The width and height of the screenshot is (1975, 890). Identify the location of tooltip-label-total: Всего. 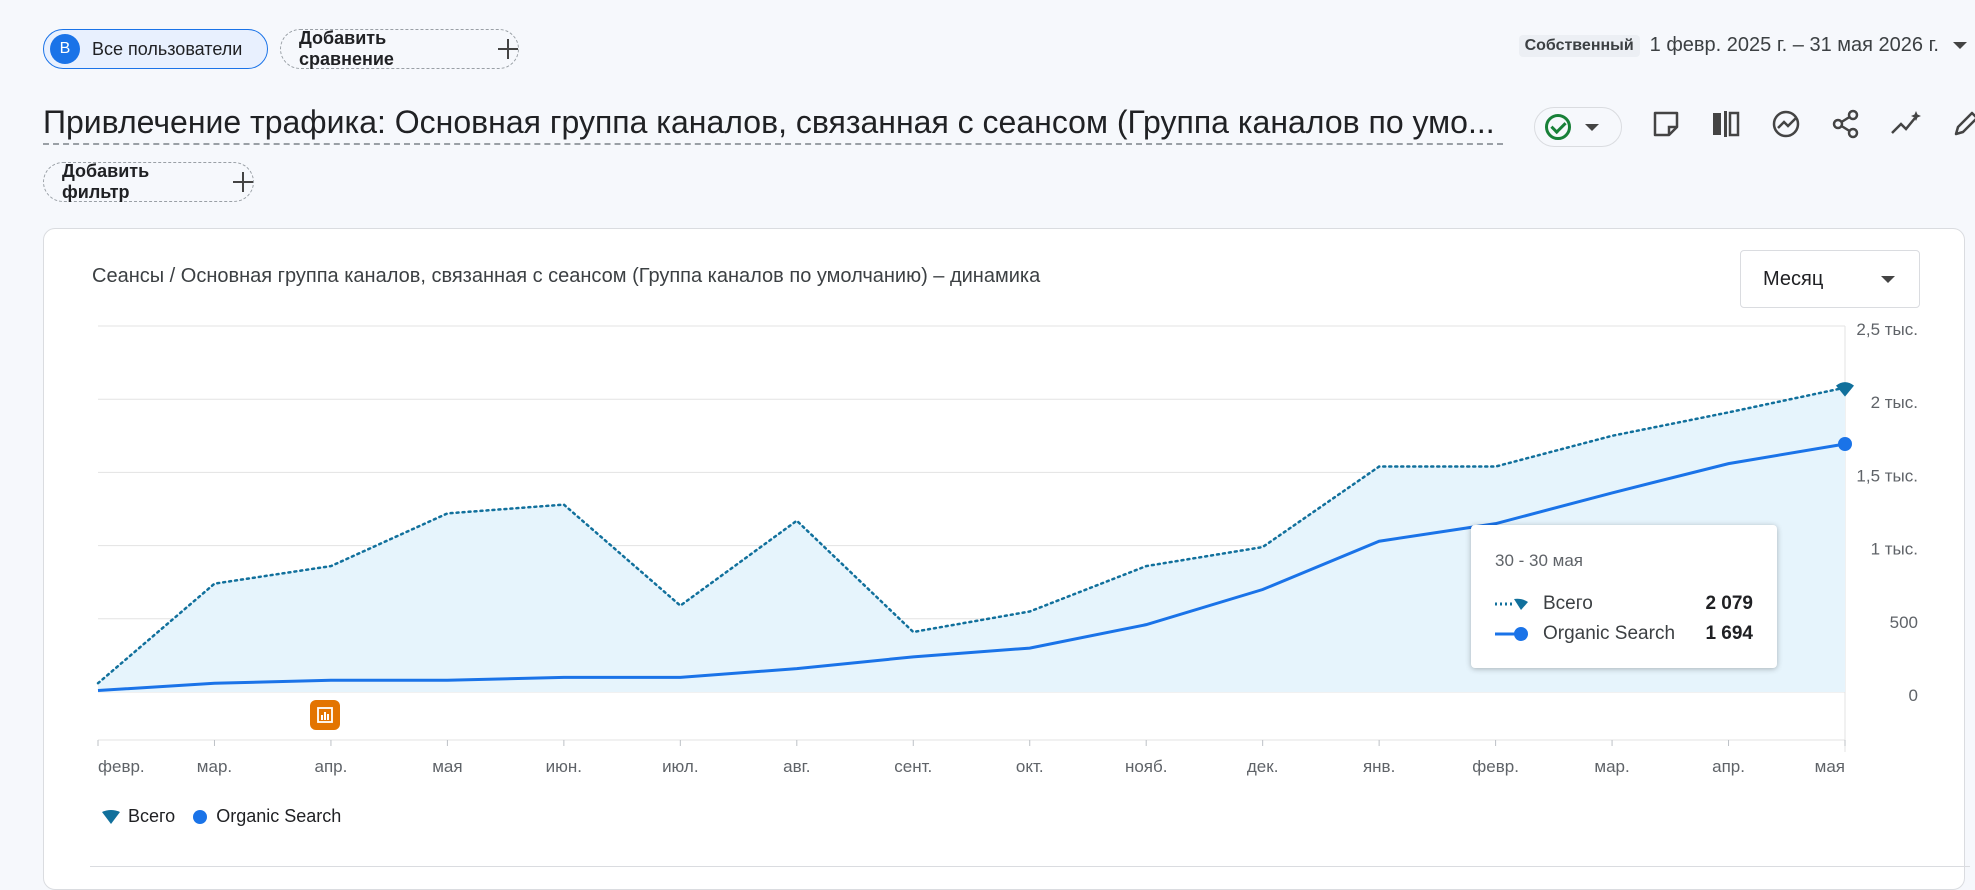
(1568, 603).